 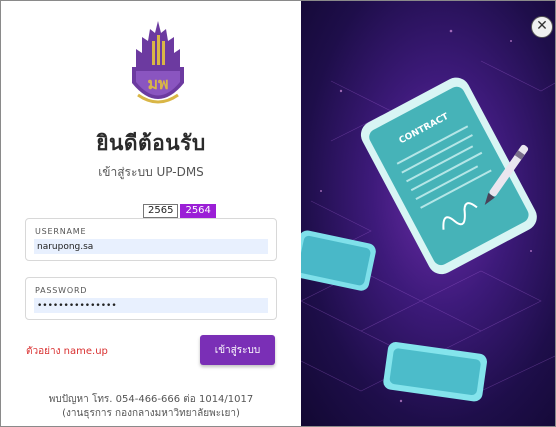 I want to click on password-field: PASSWORD, so click(x=151, y=298).